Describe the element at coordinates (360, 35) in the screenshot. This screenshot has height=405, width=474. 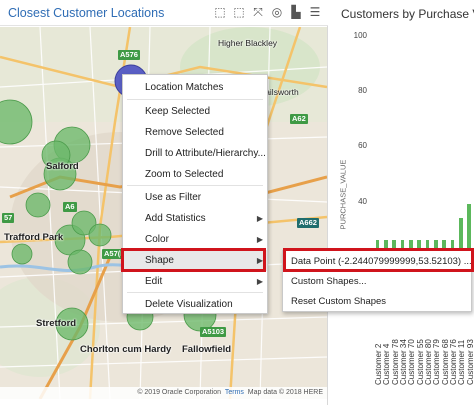
I see `y-tick-label: 100` at that location.